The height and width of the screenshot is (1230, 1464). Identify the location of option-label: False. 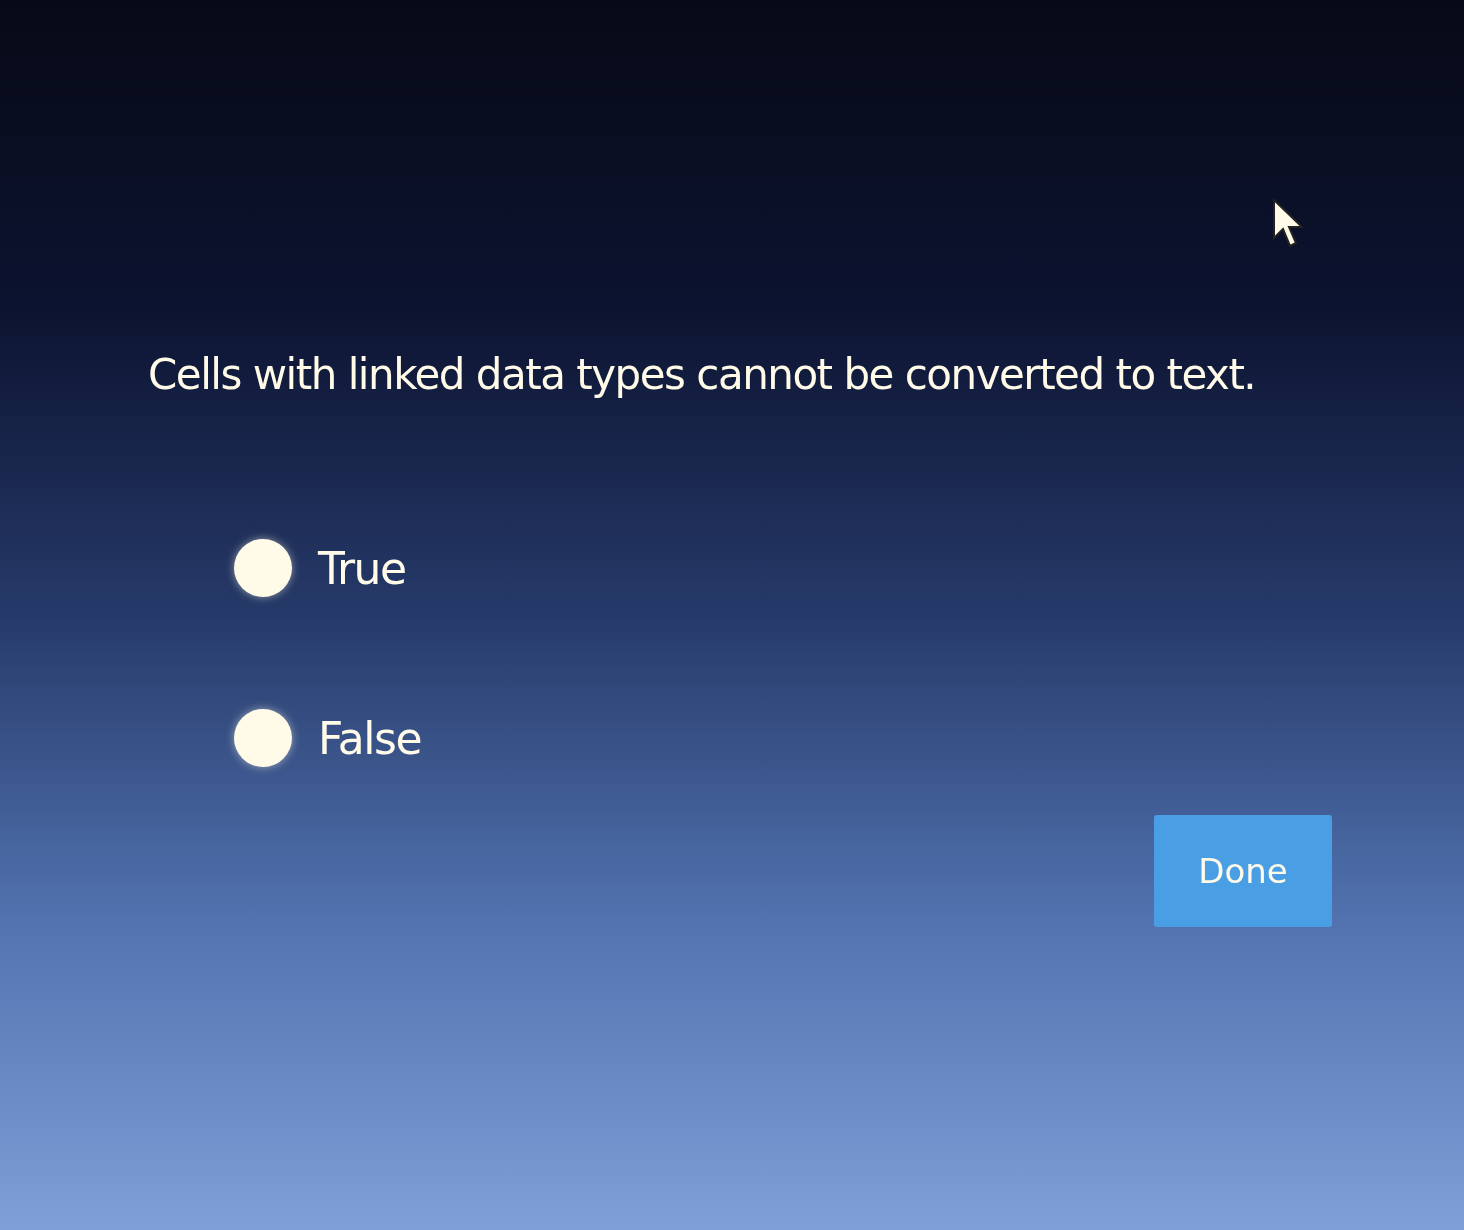
(369, 738).